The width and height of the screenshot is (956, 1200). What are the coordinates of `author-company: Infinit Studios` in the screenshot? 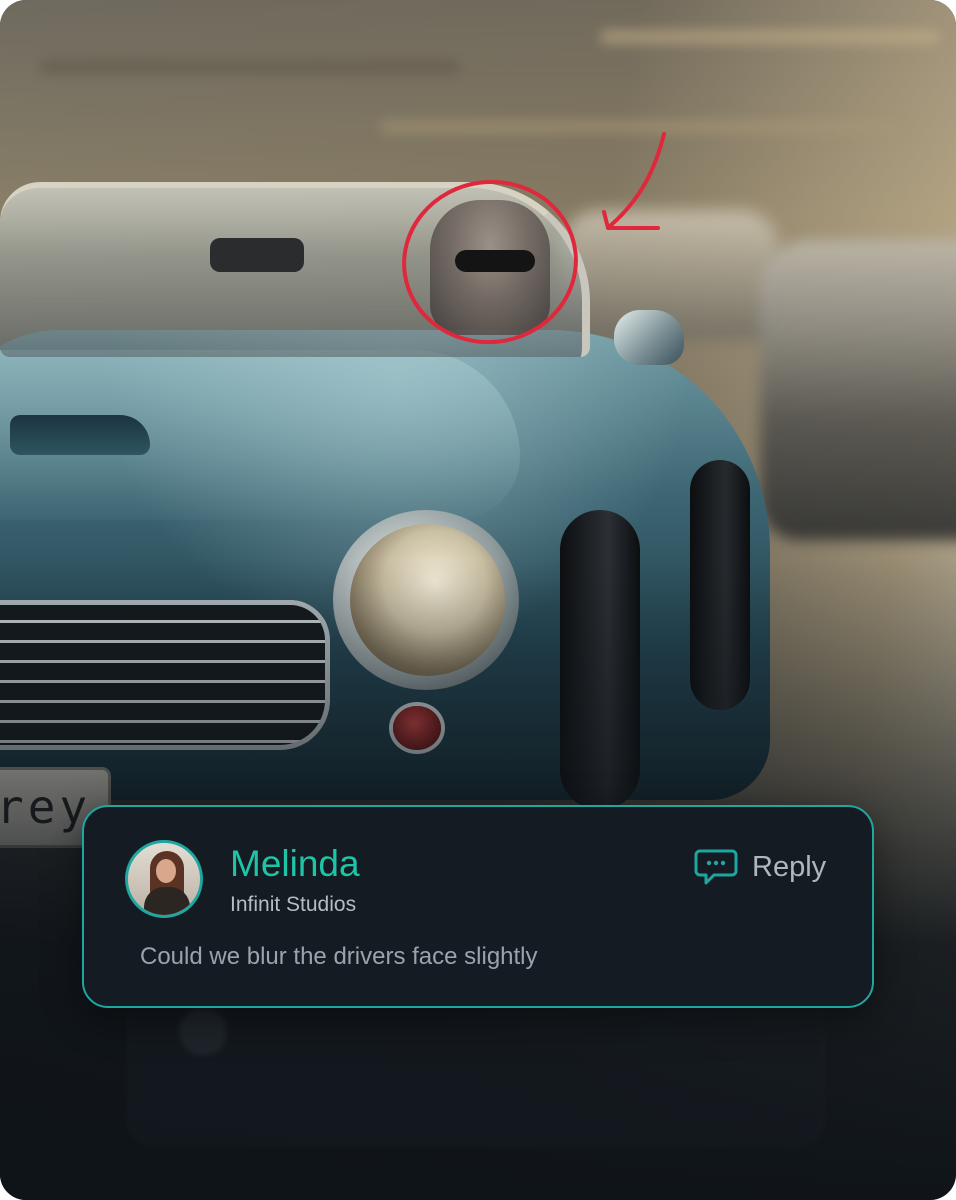 It's located at (293, 904).